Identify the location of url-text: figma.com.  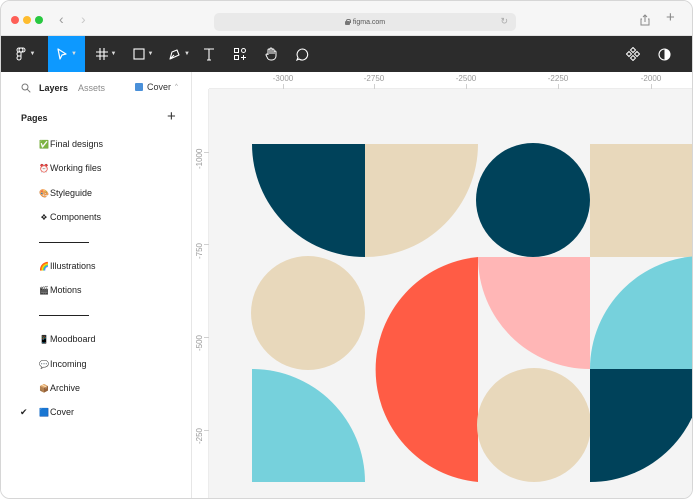
(369, 22).